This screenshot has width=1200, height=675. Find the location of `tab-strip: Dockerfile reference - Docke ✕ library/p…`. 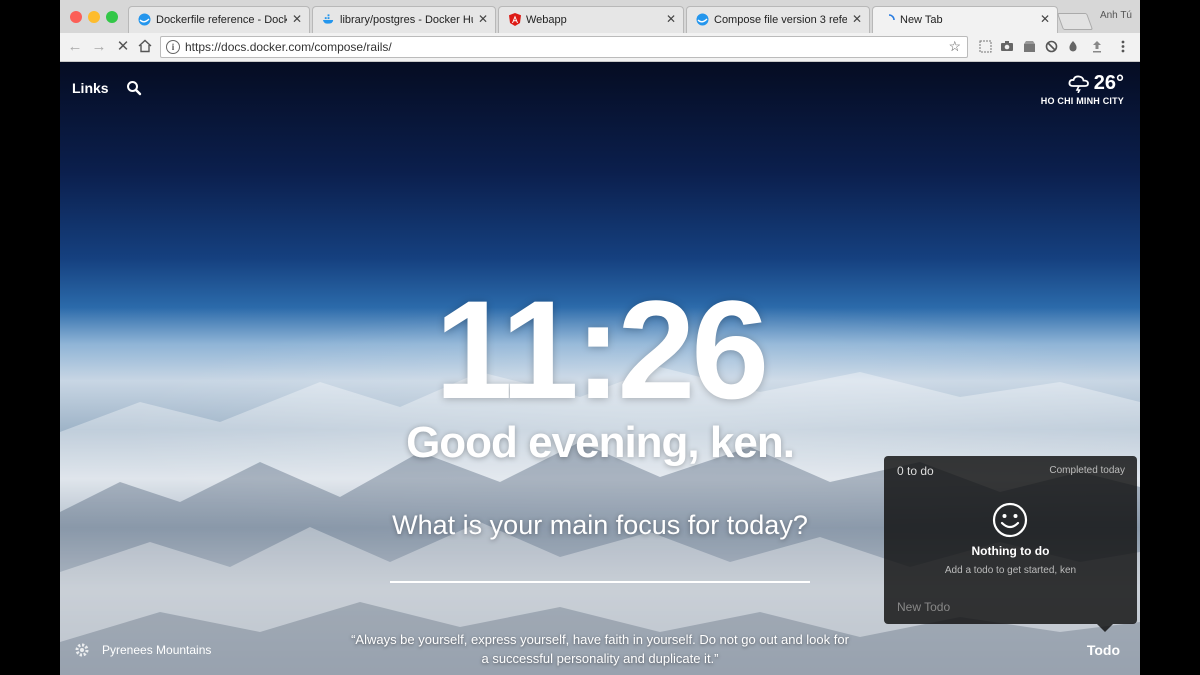

tab-strip: Dockerfile reference - Docke ✕ library/p… is located at coordinates (600, 17).